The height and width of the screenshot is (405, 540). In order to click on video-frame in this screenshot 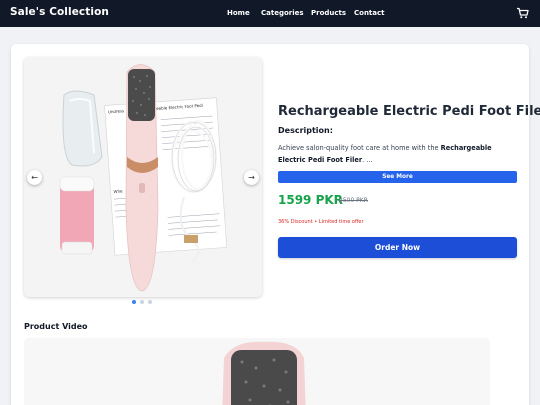, I will do `click(257, 371)`.